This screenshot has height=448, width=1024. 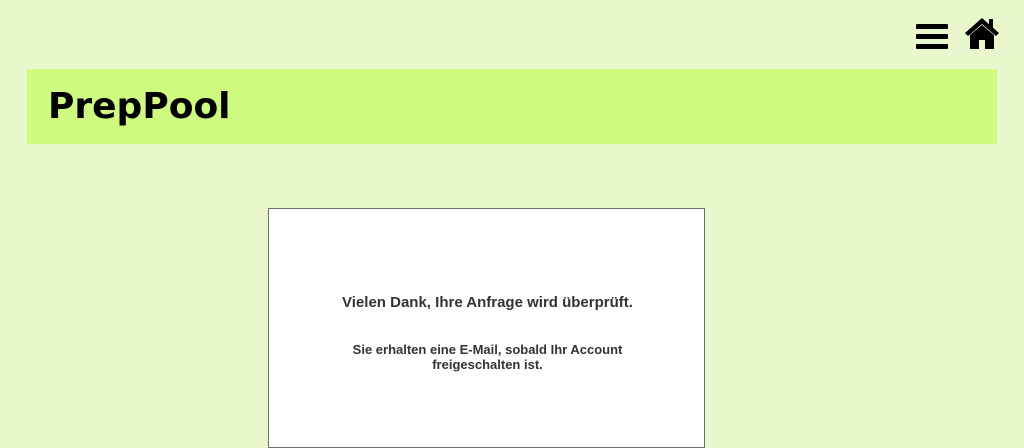 What do you see at coordinates (982, 33) in the screenshot?
I see `home-icon` at bounding box center [982, 33].